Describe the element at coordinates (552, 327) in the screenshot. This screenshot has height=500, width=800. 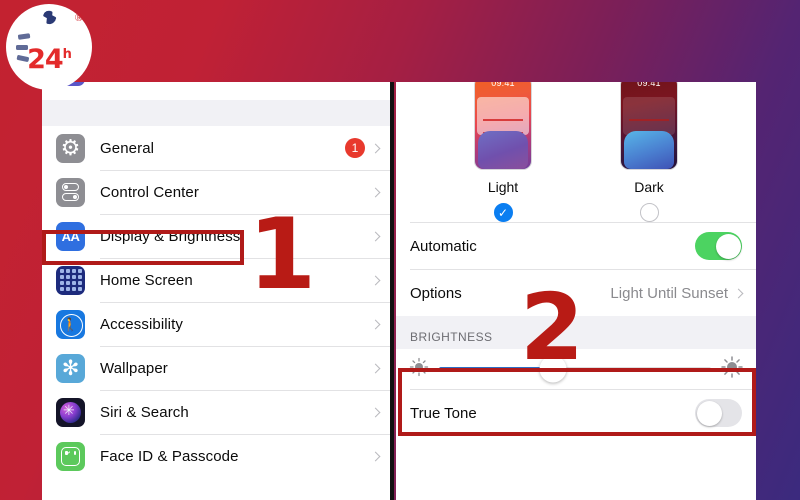
I see `annotation-step-2: 2` at that location.